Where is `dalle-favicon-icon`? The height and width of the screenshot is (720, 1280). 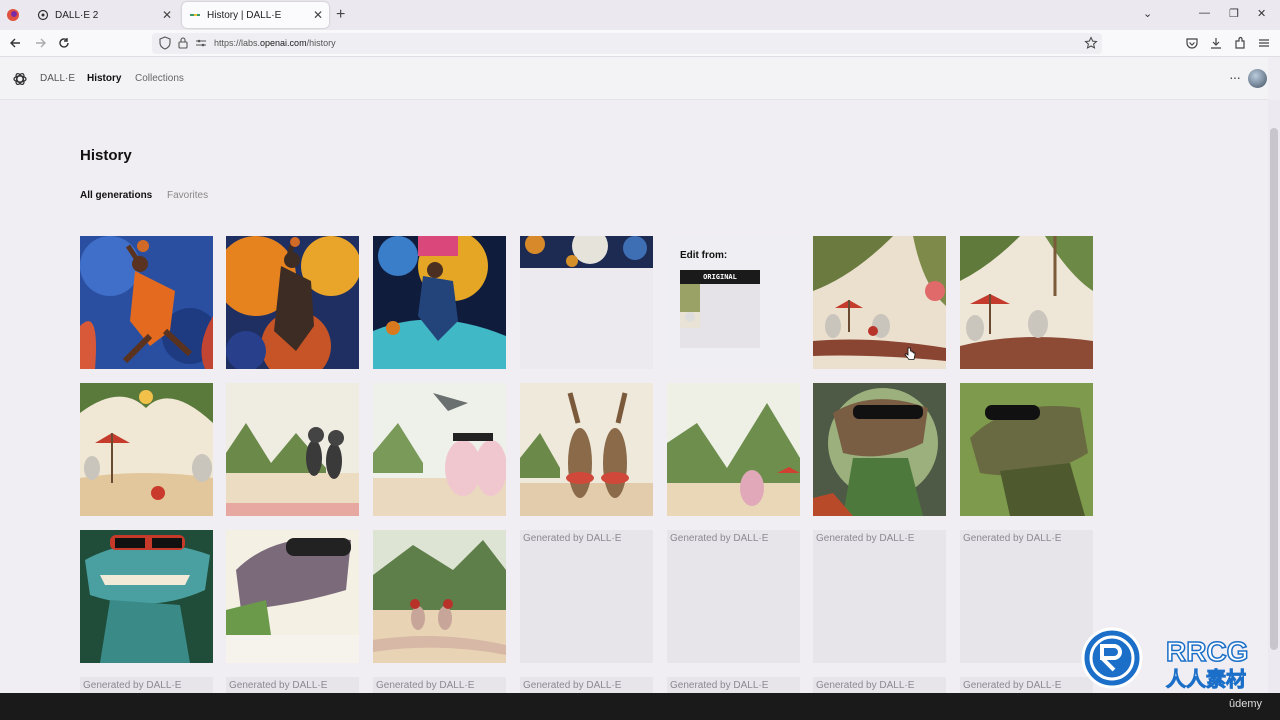 dalle-favicon-icon is located at coordinates (195, 15).